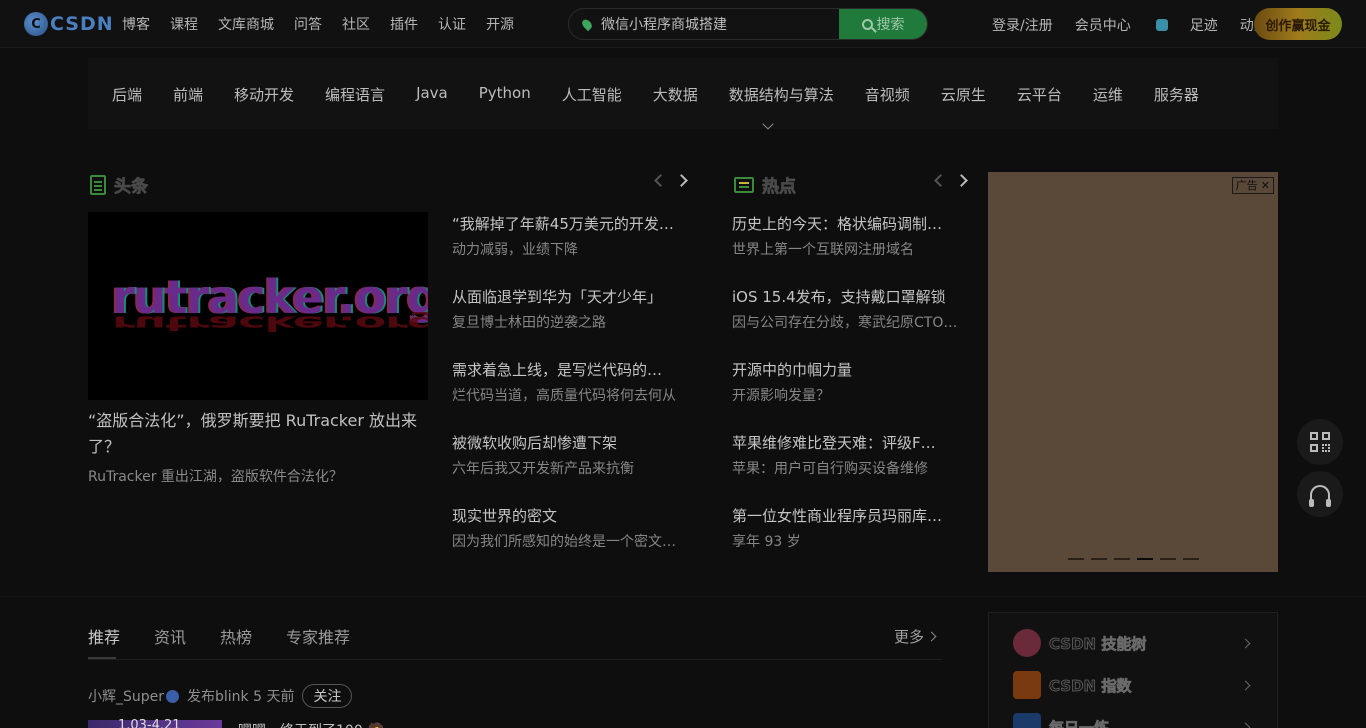 This screenshot has width=1366, height=728. Describe the element at coordinates (328, 24) in the screenshot. I see `main-nav: 博客 课程 文库商城 问答 社区 插件 认证 开源` at that location.